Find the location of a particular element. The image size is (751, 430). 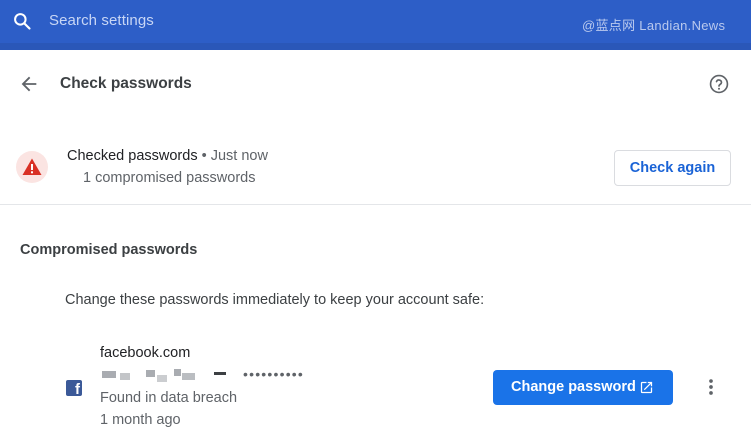

breach-reason: Found in data breach is located at coordinates (169, 398).